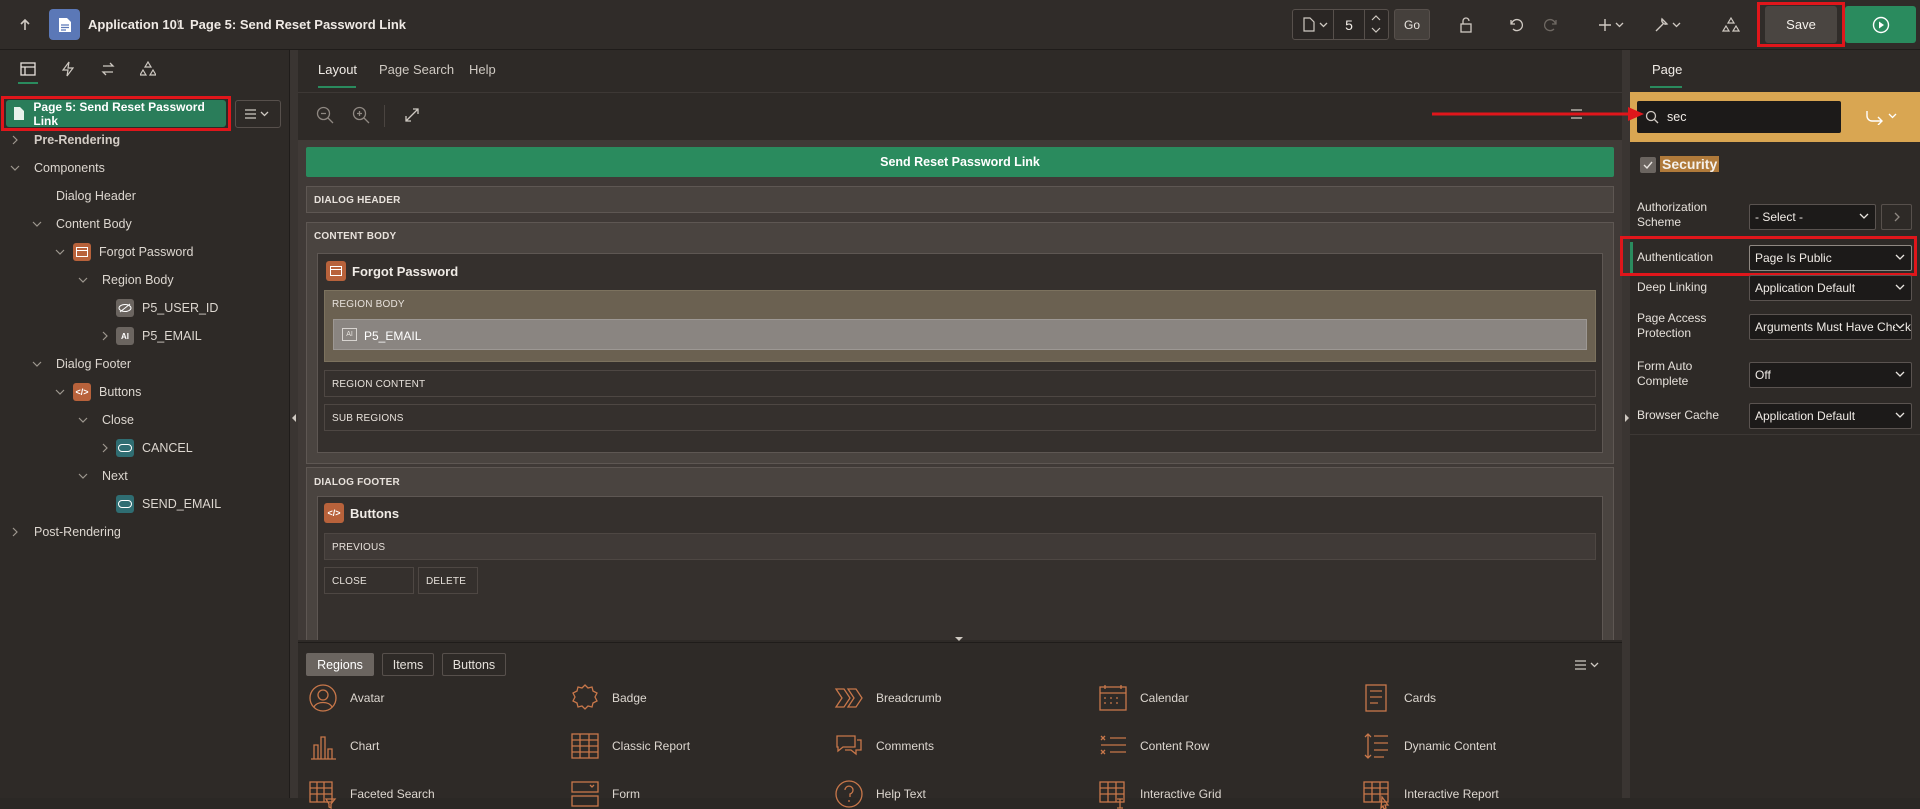  What do you see at coordinates (1739, 117) in the screenshot?
I see `property-search-field: sec` at bounding box center [1739, 117].